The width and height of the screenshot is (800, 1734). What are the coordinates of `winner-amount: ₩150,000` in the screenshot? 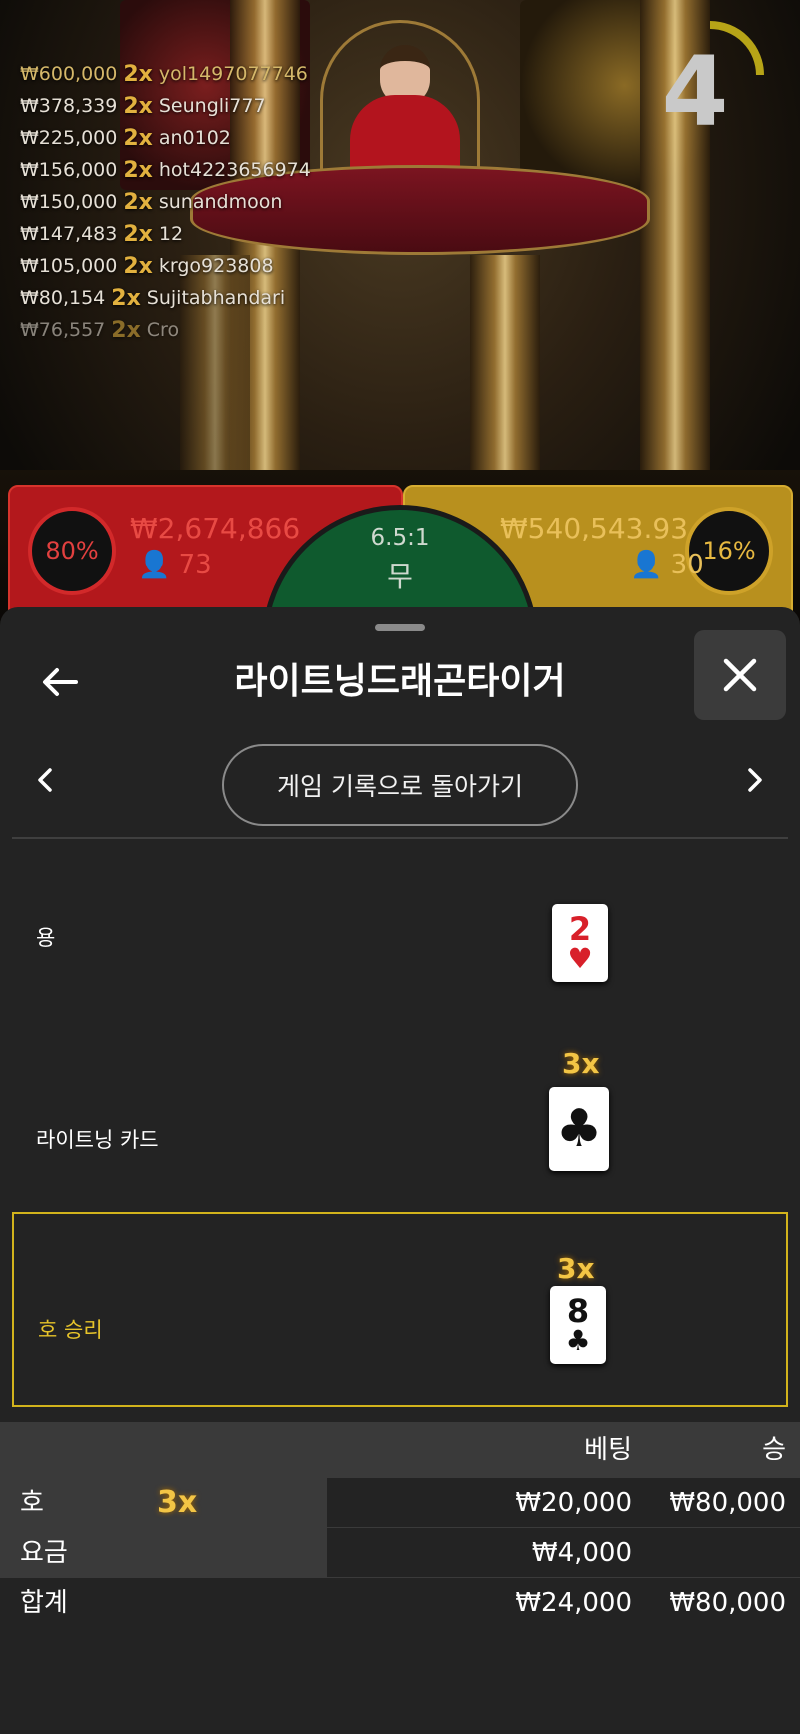 It's located at (69, 202).